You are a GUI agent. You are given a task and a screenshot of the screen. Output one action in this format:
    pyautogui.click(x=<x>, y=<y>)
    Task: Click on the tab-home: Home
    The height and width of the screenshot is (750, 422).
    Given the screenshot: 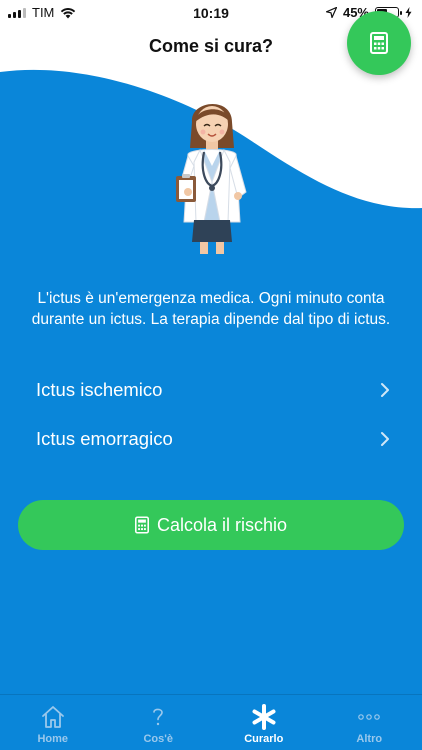 What is the action you would take?
    pyautogui.click(x=53, y=722)
    